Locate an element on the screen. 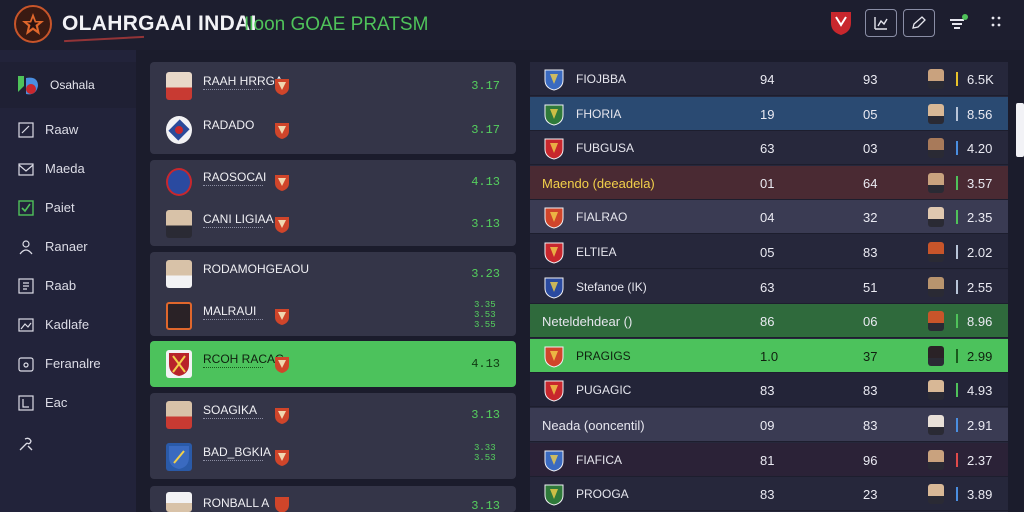 This screenshot has height=512, width=1024. match-row: RAOSOCAI 4.13 is located at coordinates (333, 182).